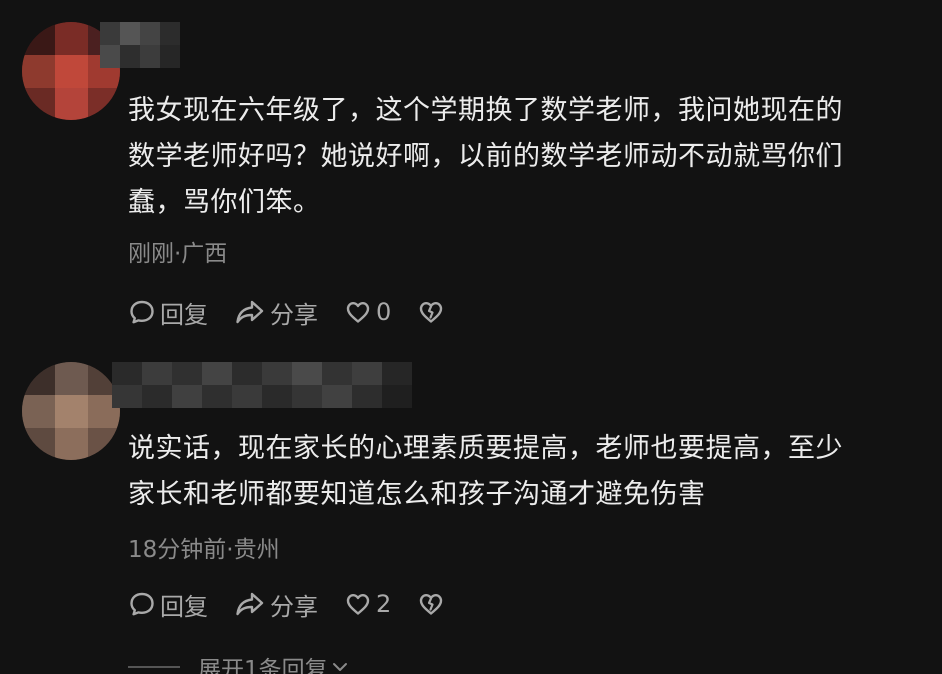 The width and height of the screenshot is (942, 674). I want to click on expand-replies-button: 展开1条回复, so click(239, 662).